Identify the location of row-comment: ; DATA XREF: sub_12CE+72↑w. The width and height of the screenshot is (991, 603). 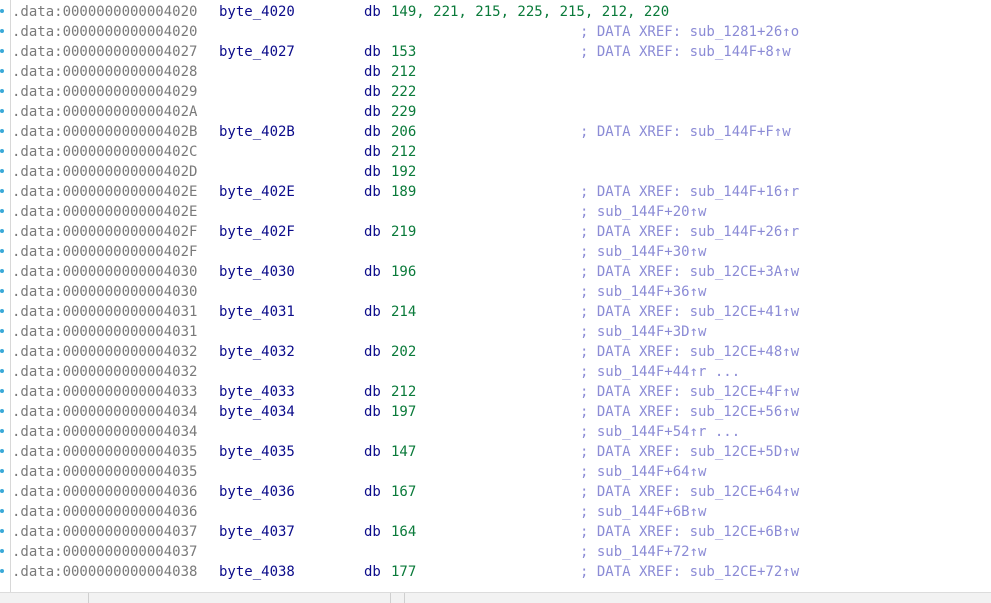
(689, 572).